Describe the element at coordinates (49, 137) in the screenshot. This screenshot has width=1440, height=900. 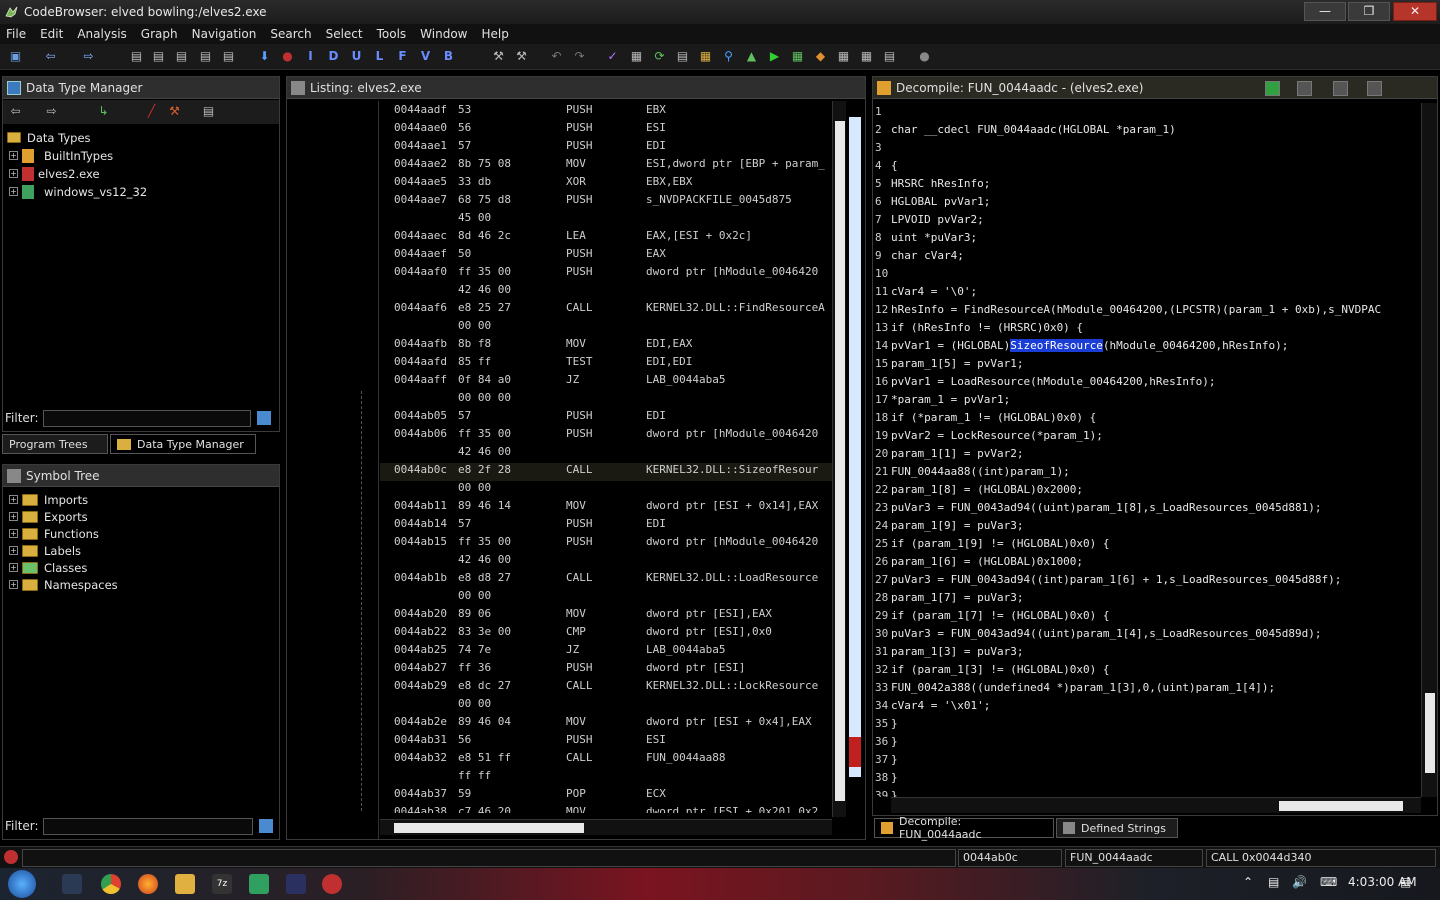
I see `tree-root-data-types: Data Types` at that location.